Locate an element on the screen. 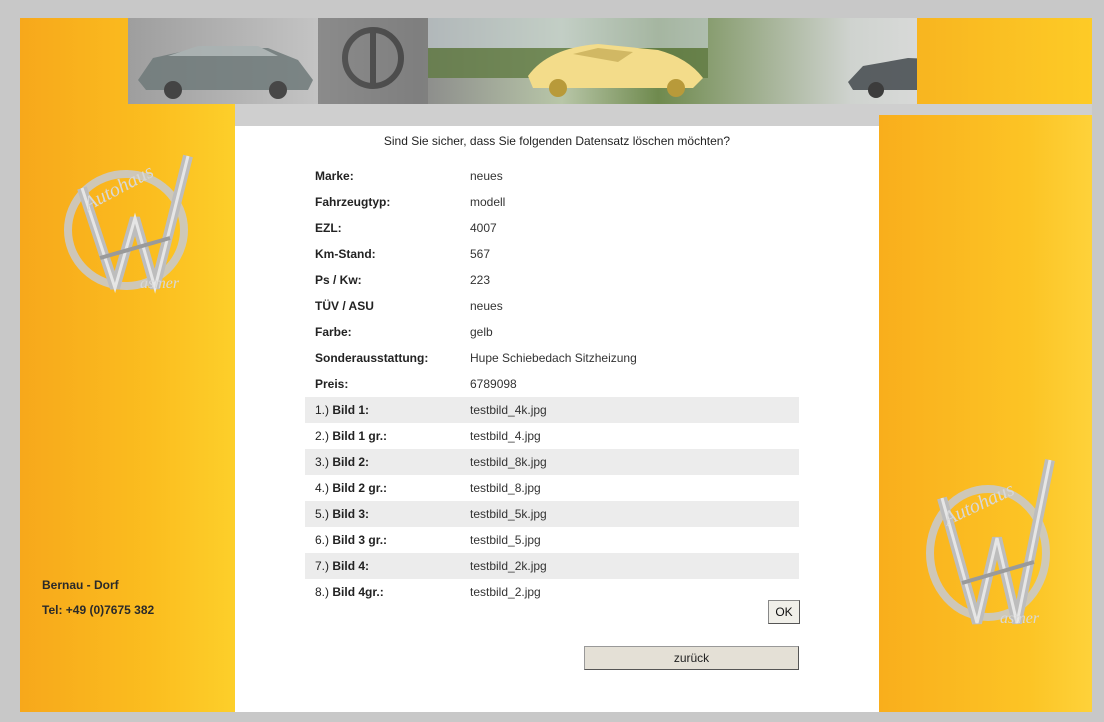  field-label: Fahrzeugtyp: is located at coordinates (353, 202).